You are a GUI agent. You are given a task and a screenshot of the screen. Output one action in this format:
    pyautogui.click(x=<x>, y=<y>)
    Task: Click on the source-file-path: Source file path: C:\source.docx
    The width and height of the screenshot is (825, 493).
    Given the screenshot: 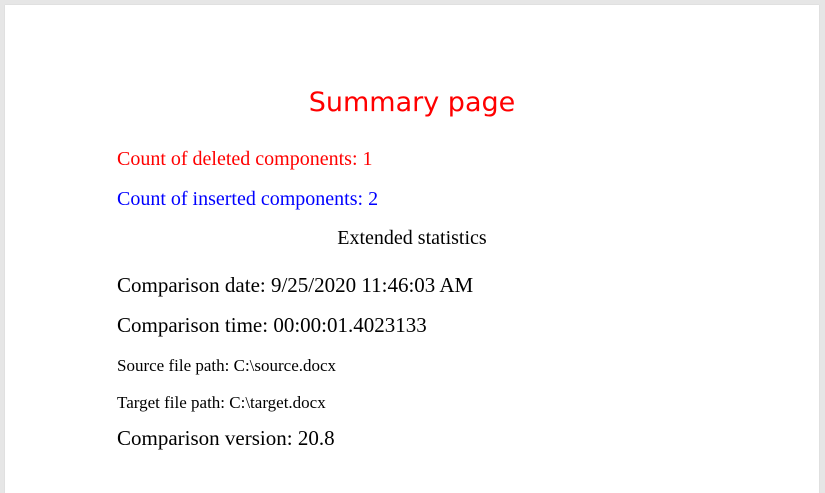 What is the action you would take?
    pyautogui.click(x=227, y=365)
    